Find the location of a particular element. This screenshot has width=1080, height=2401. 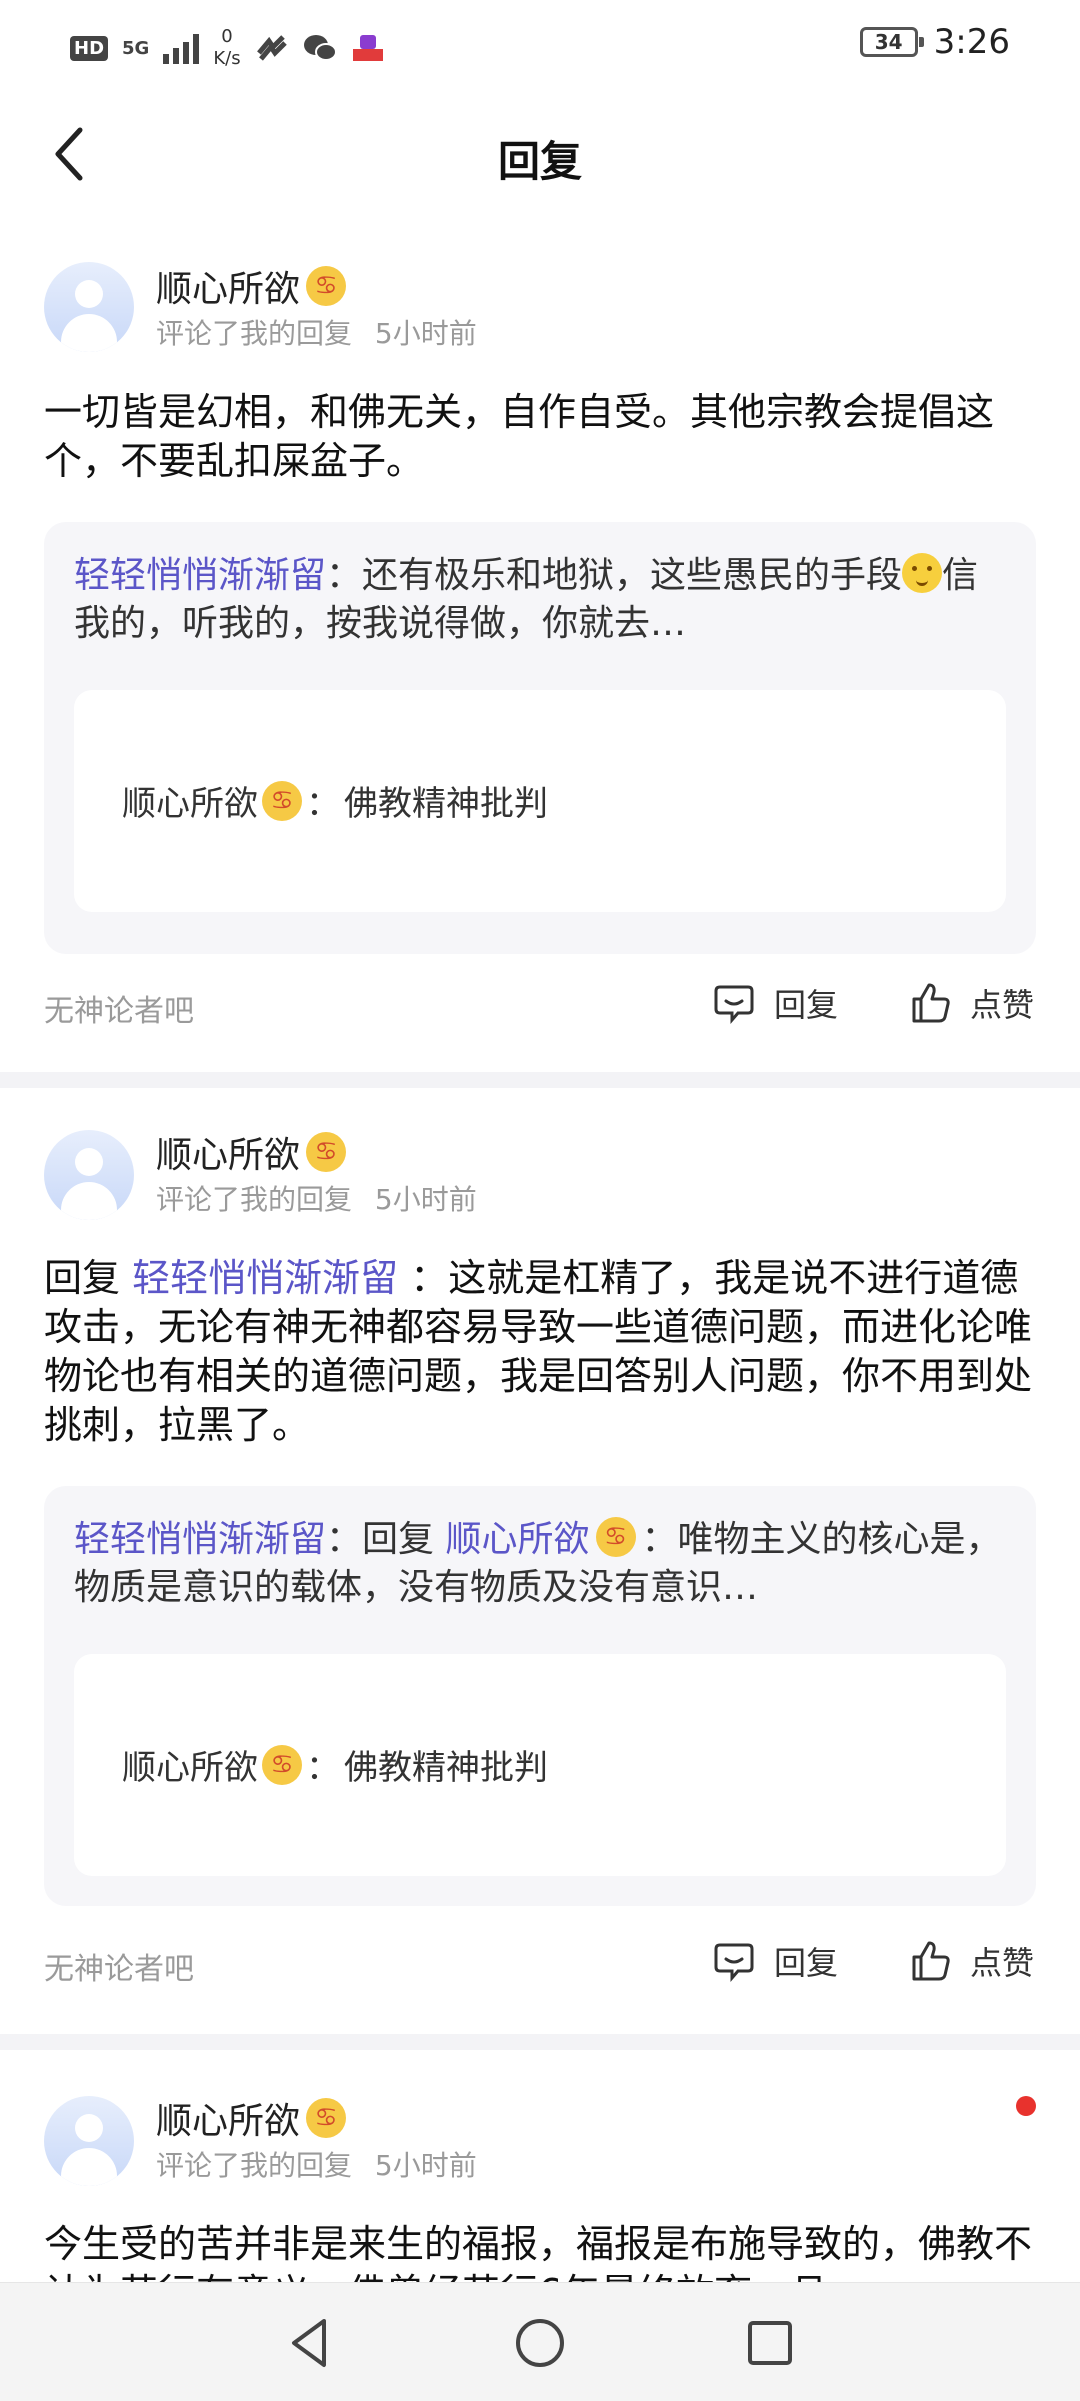

reply-target-link: 轻轻悄悄渐渐留 is located at coordinates (265, 1278).